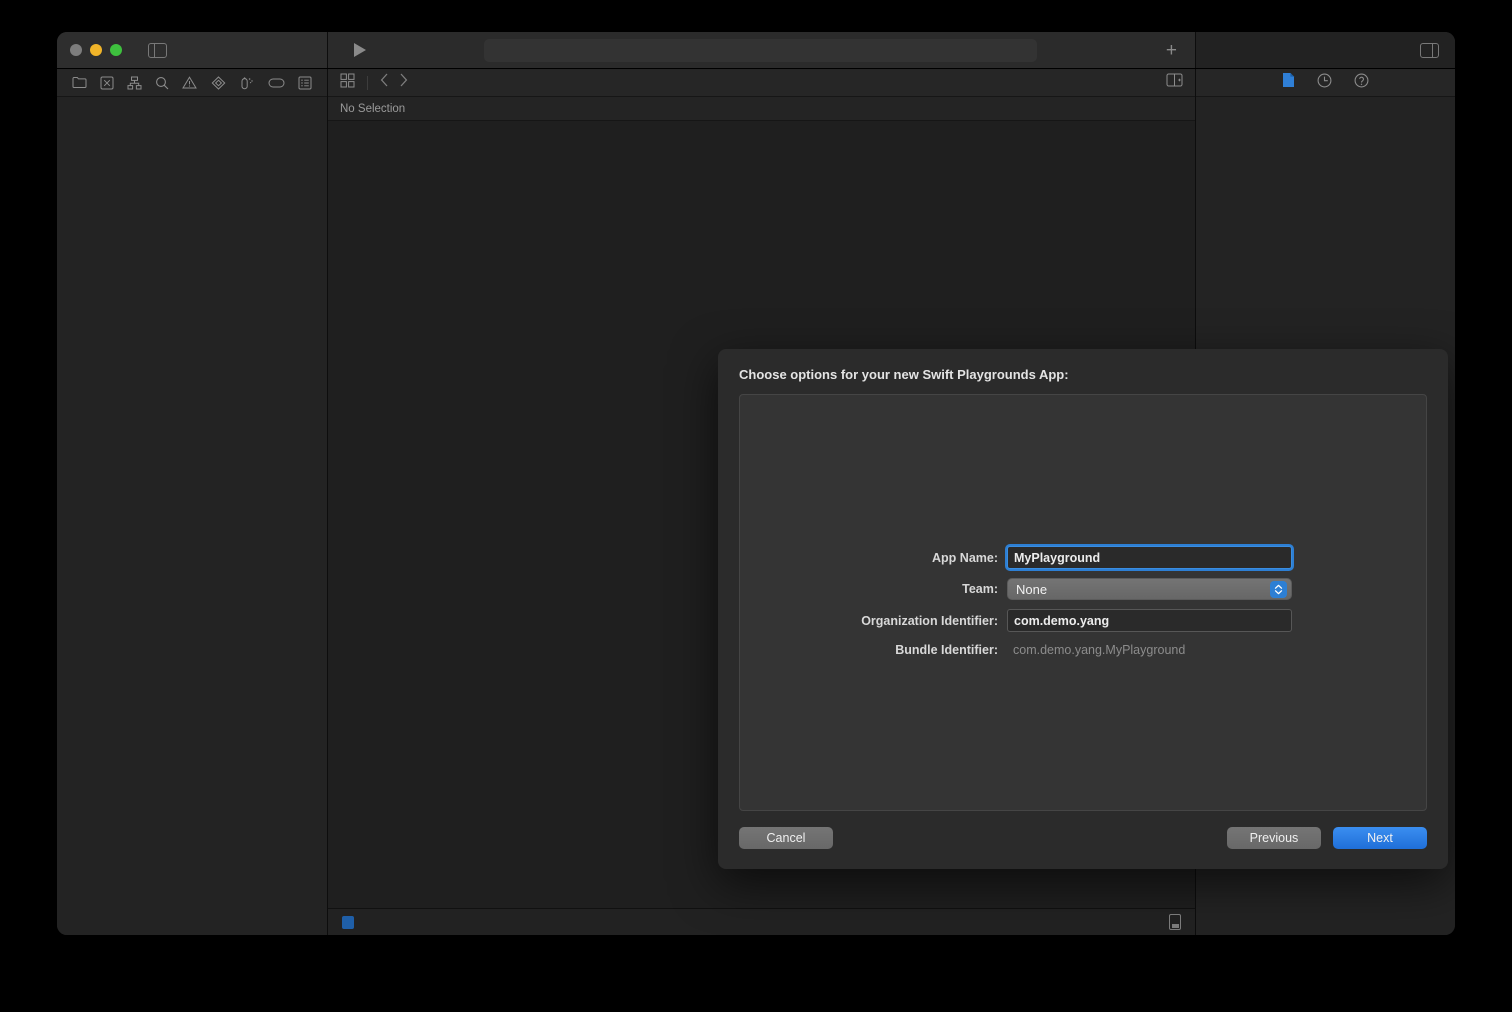  What do you see at coordinates (276, 83) in the screenshot?
I see `tag-icon` at bounding box center [276, 83].